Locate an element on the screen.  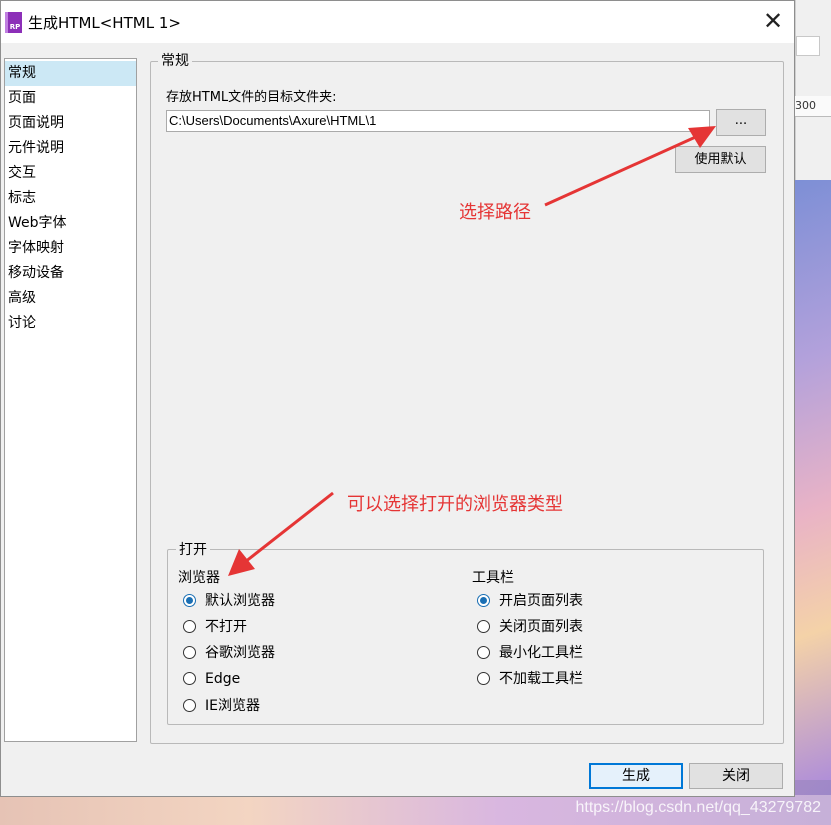
background-ruler: 300 is located at coordinates (813, 106).